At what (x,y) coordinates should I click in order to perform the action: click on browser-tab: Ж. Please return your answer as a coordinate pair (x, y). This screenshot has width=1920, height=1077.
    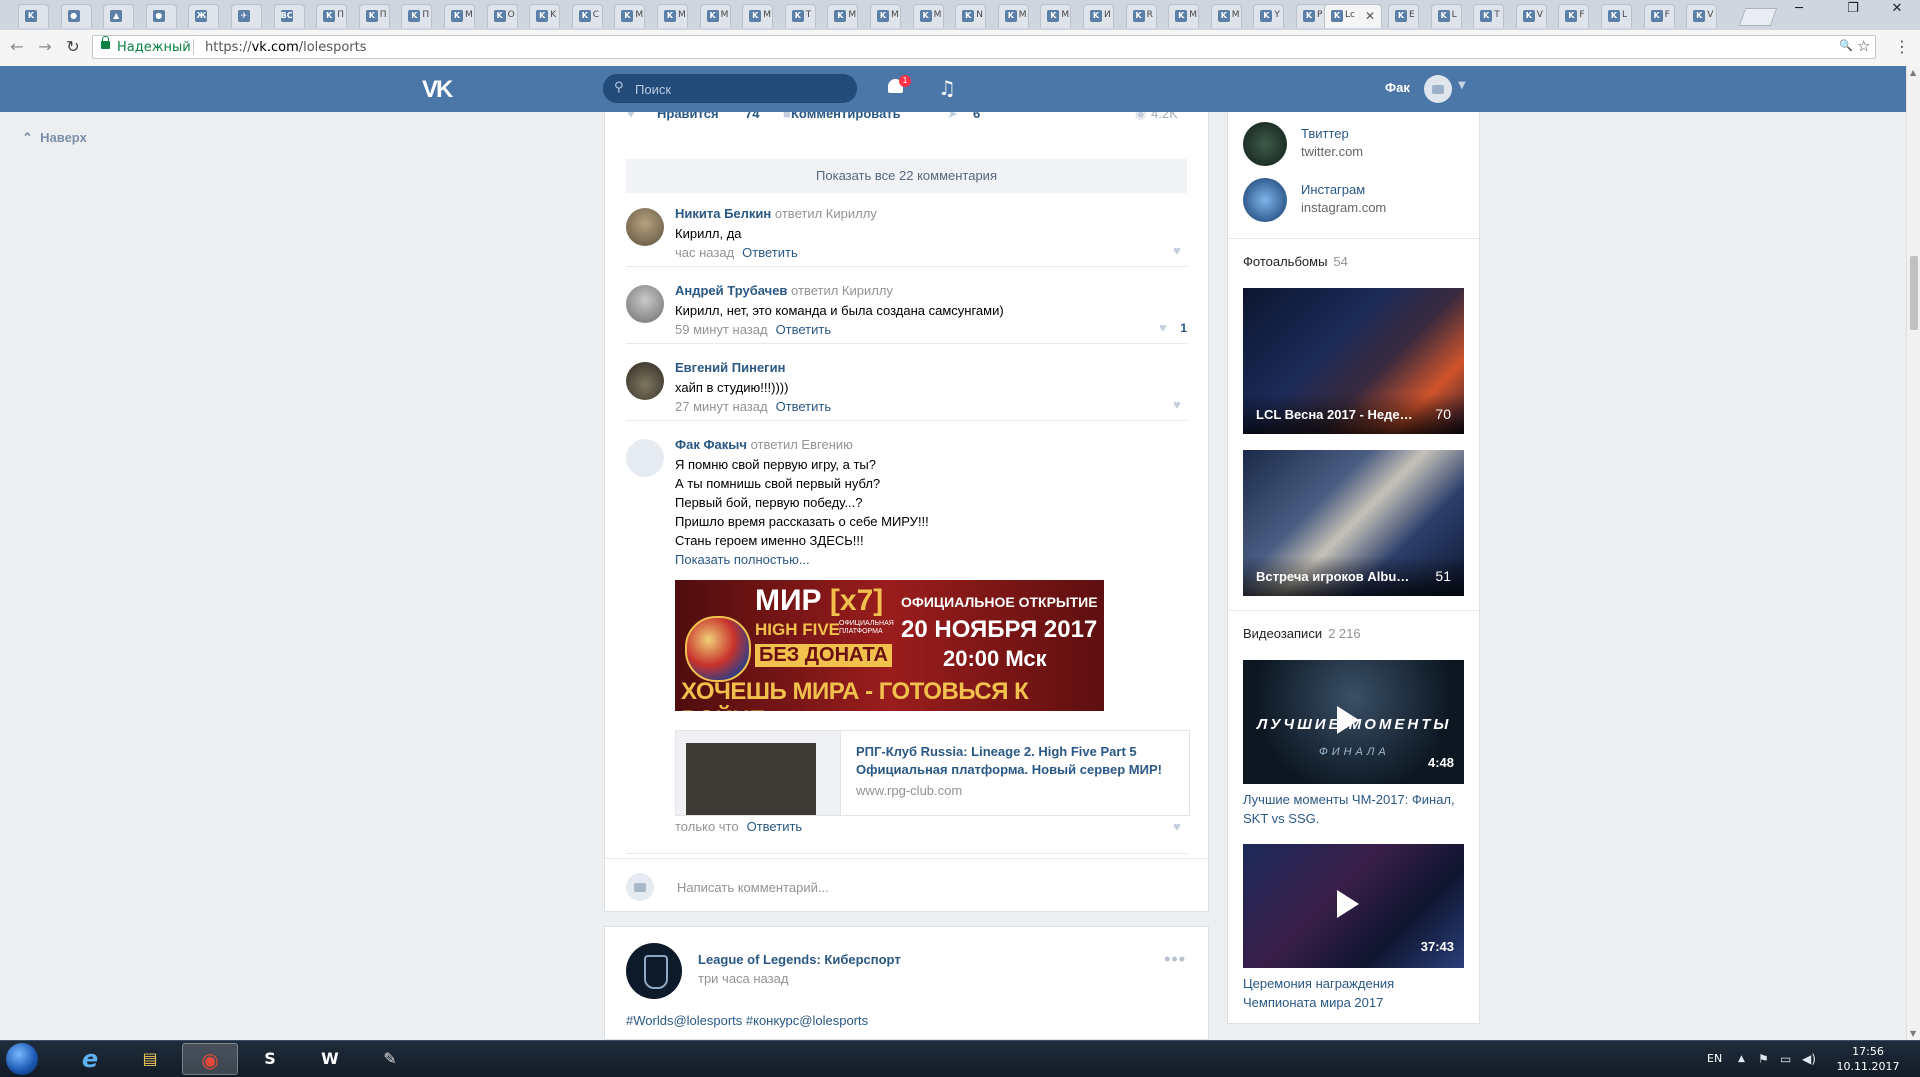
    Looking at the image, I should click on (204, 16).